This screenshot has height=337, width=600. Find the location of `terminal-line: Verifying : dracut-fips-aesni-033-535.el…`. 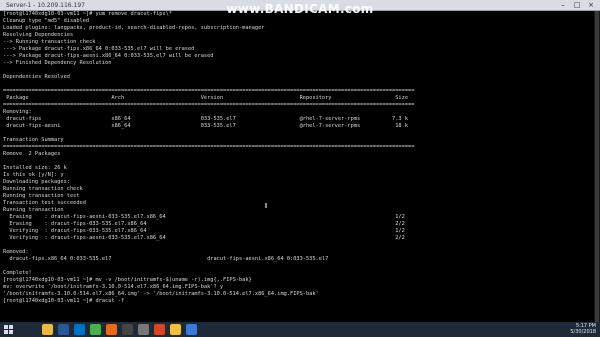

terminal-line: Verifying : dracut-fips-aesni-033-535.el… is located at coordinates (204, 238).